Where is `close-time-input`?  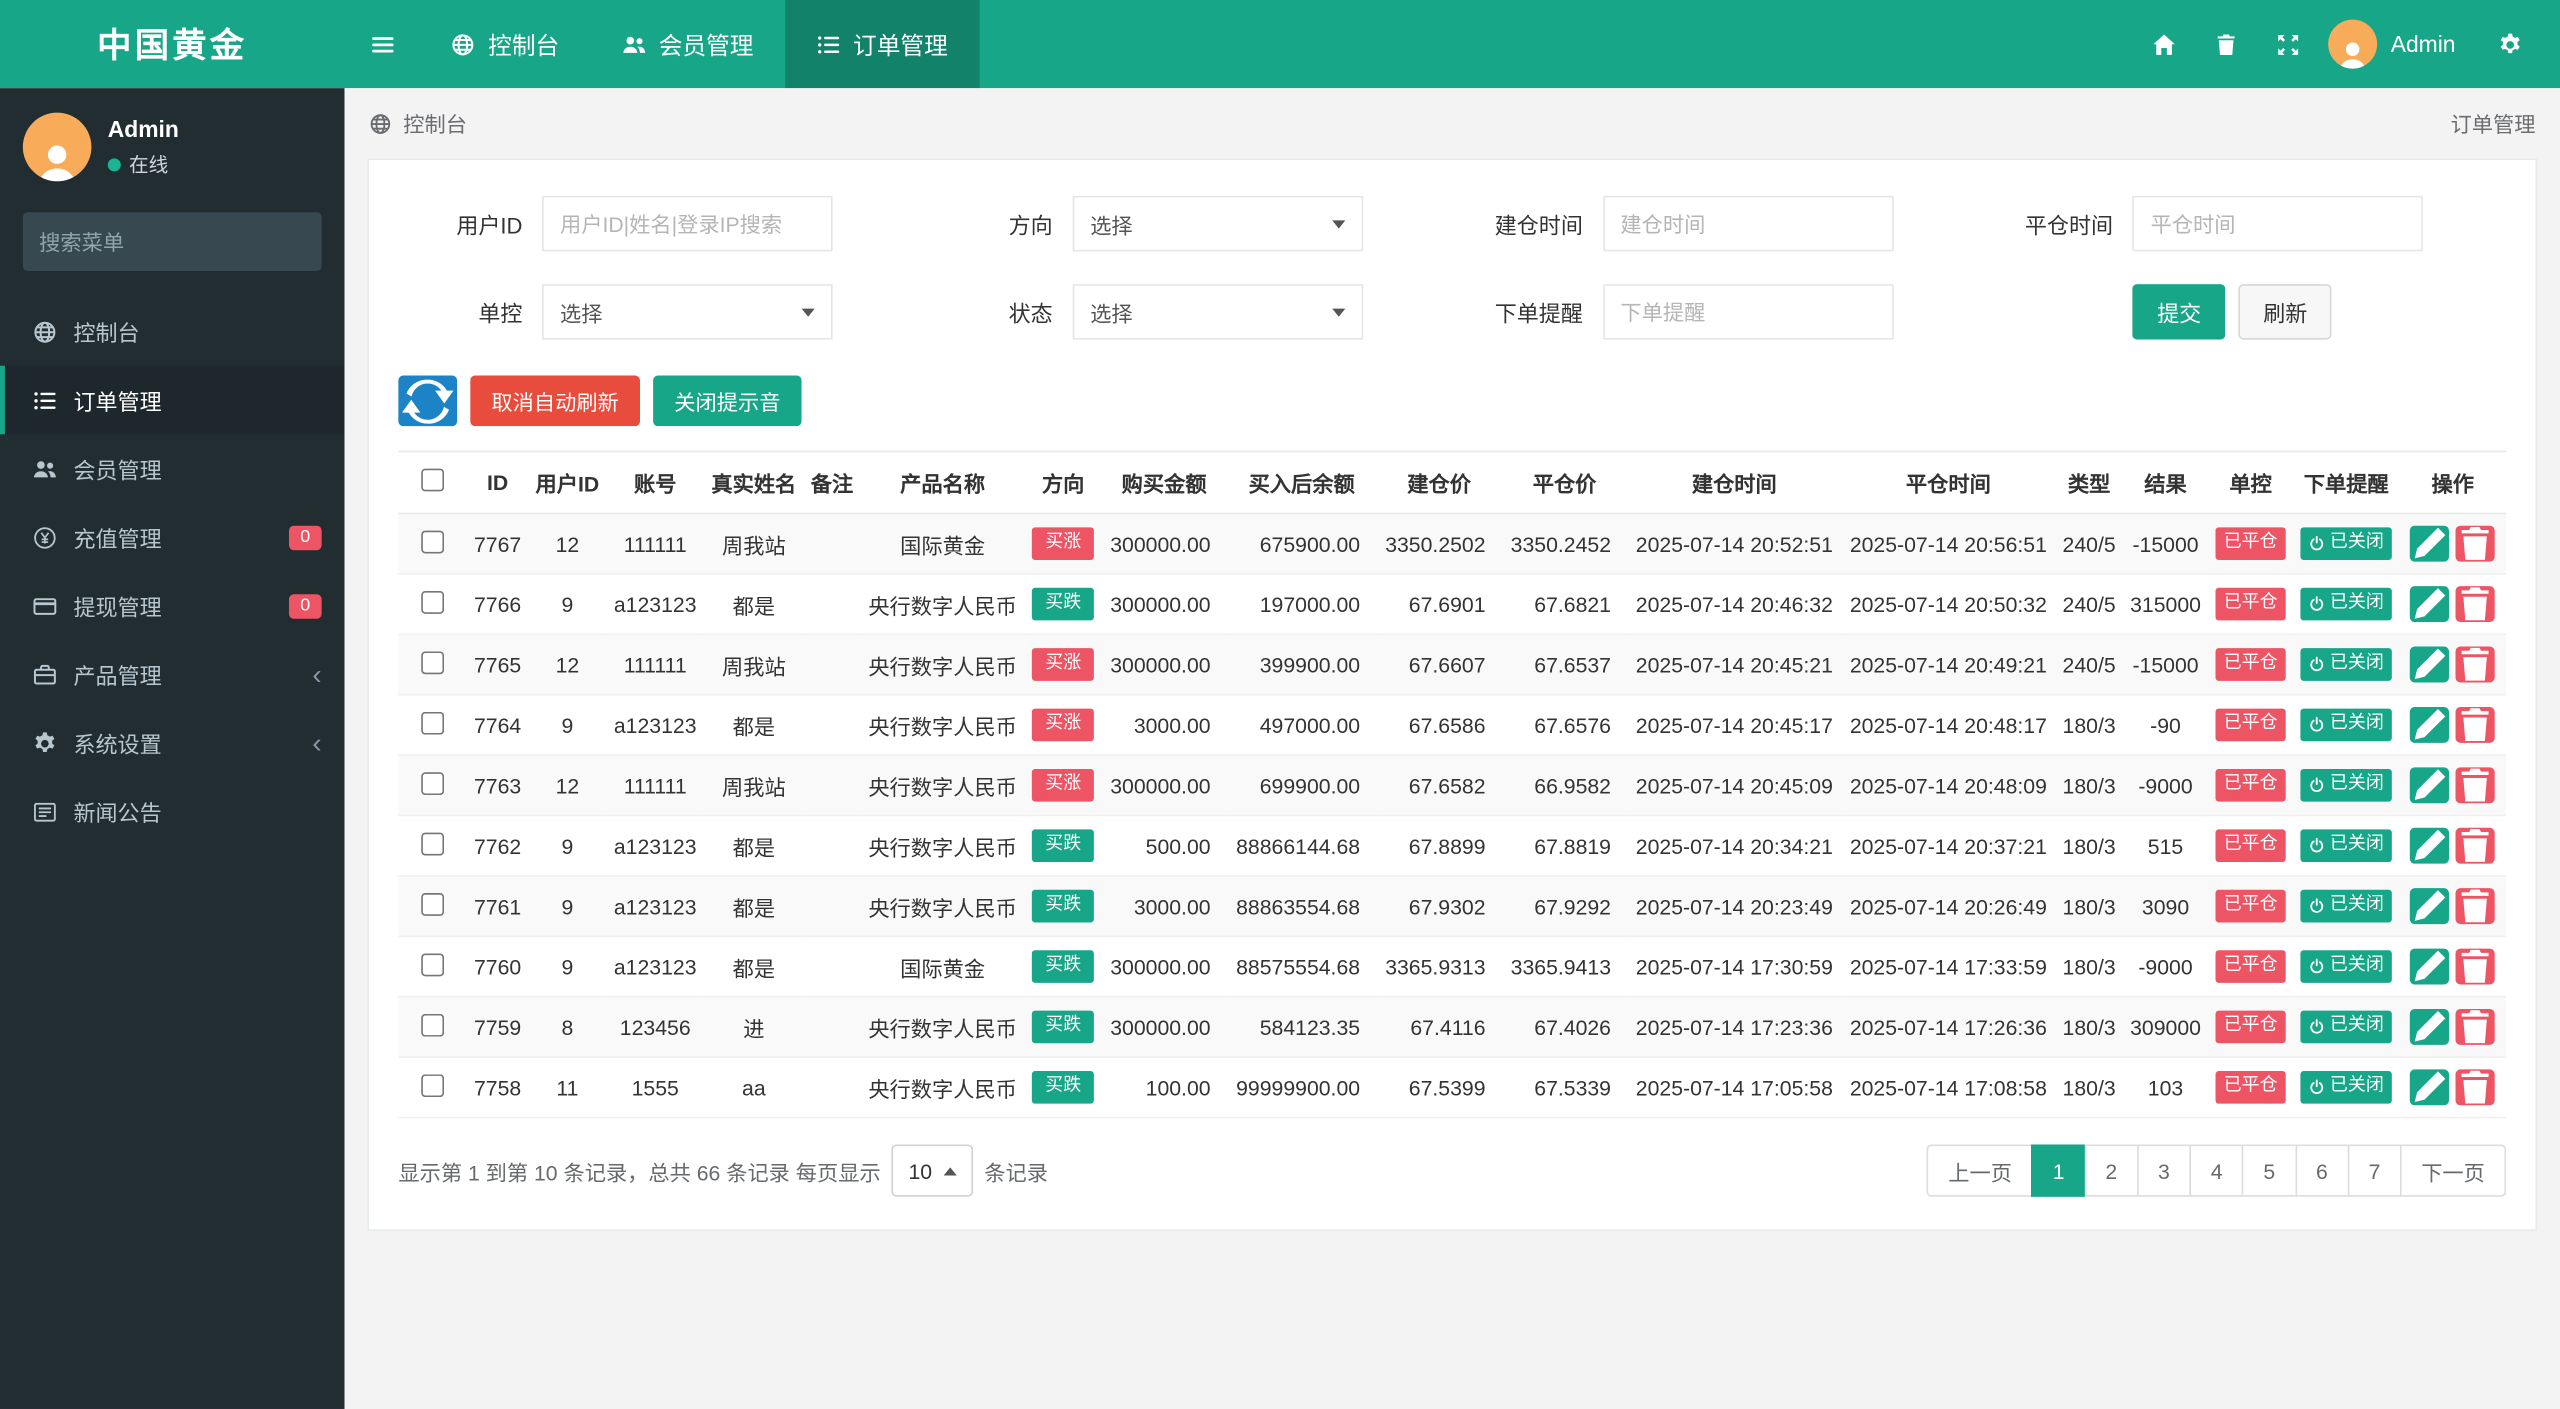 close-time-input is located at coordinates (2278, 223).